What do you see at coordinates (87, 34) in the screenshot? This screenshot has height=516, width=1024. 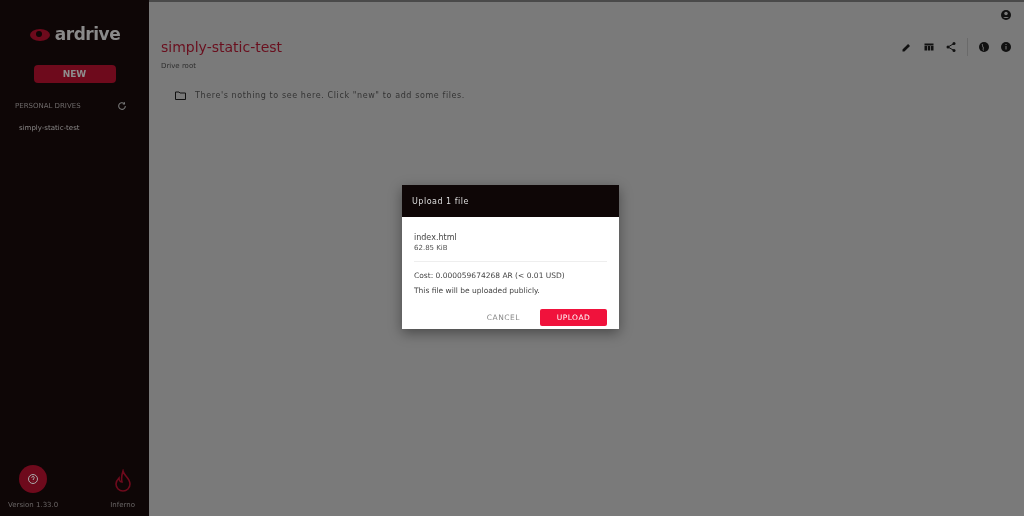 I see `logo-text: ardrive` at bounding box center [87, 34].